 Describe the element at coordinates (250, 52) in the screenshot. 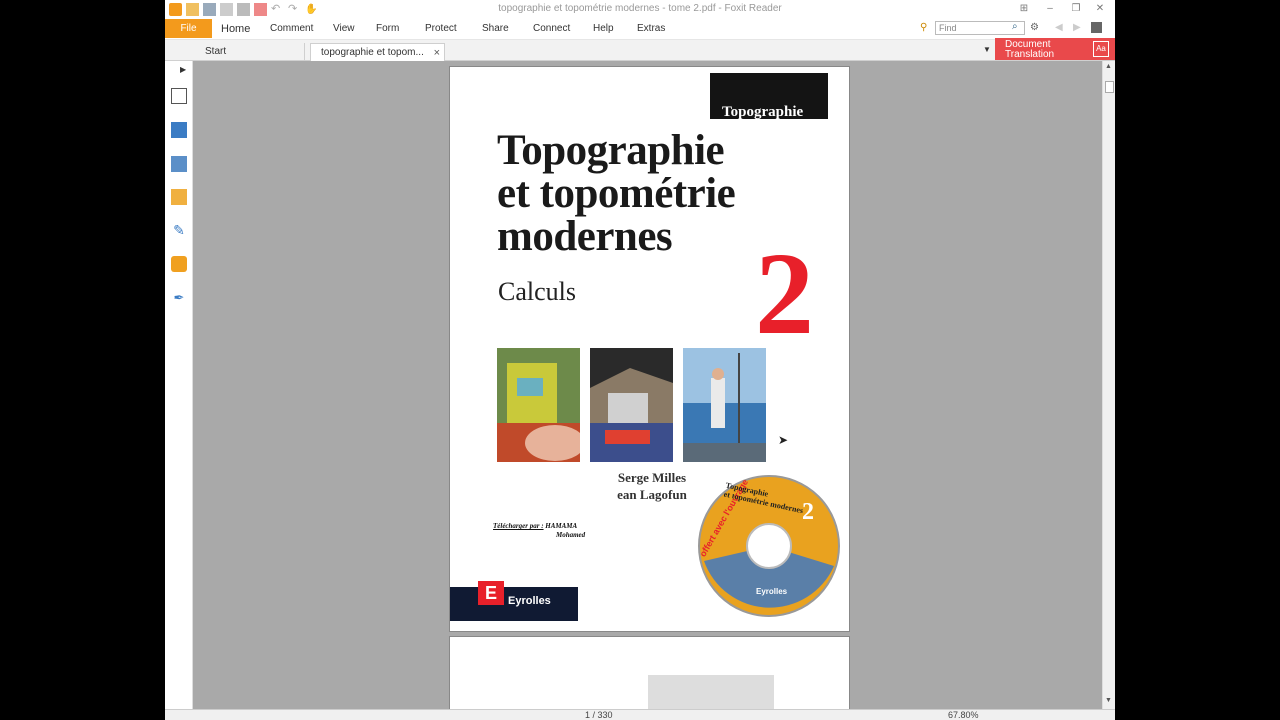

I see `tab-start: Start` at that location.